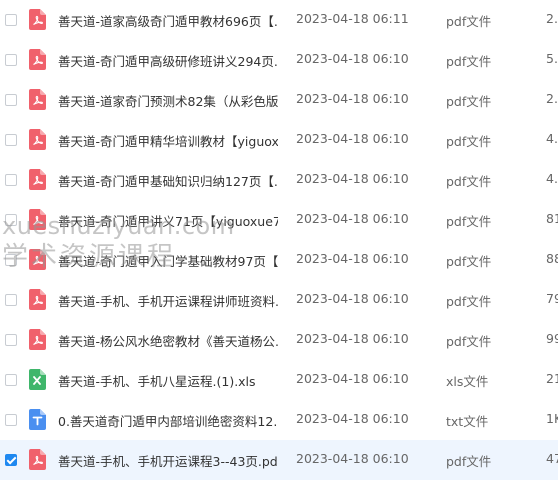 The width and height of the screenshot is (558, 491). What do you see at coordinates (552, 178) in the screenshot?
I see `file-size: 4.7` at bounding box center [552, 178].